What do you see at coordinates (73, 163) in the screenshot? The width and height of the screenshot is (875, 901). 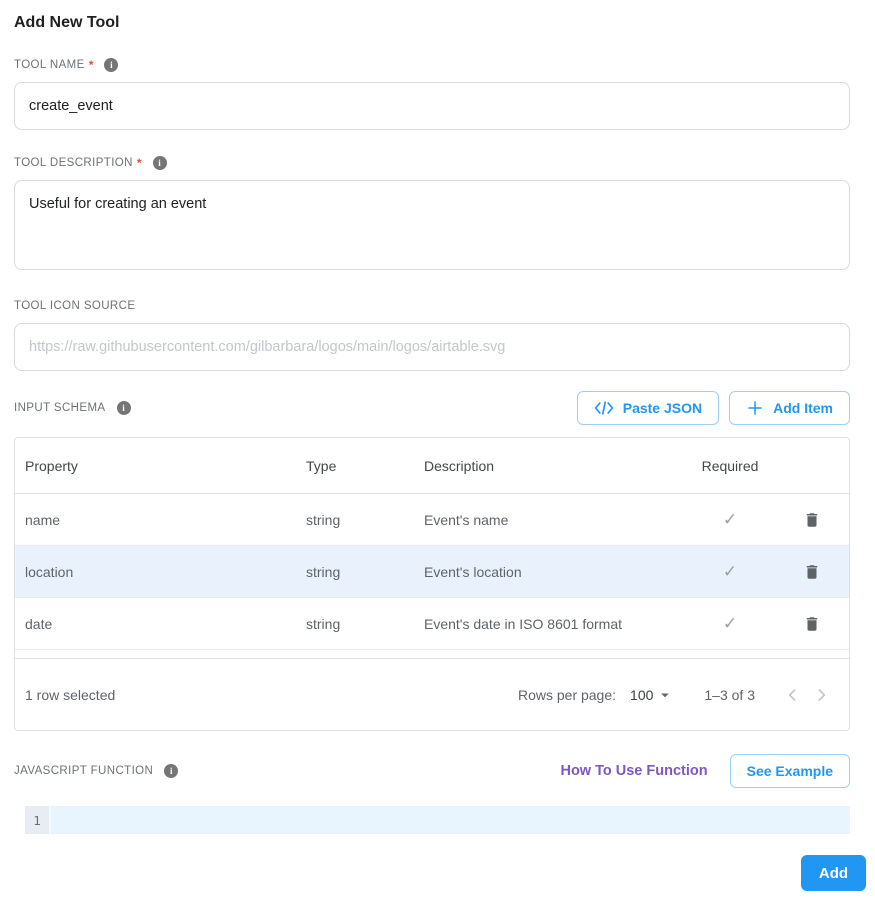 I see `tool-description-label: TOOL DESCRIPTION` at bounding box center [73, 163].